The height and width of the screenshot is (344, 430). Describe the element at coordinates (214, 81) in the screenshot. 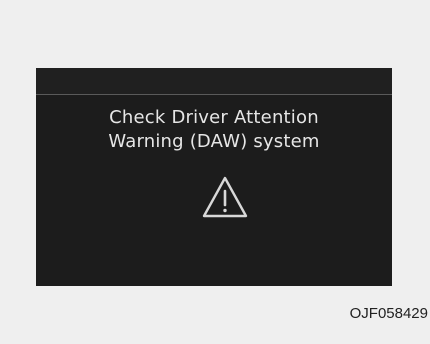

I see `display-header-bar` at that location.